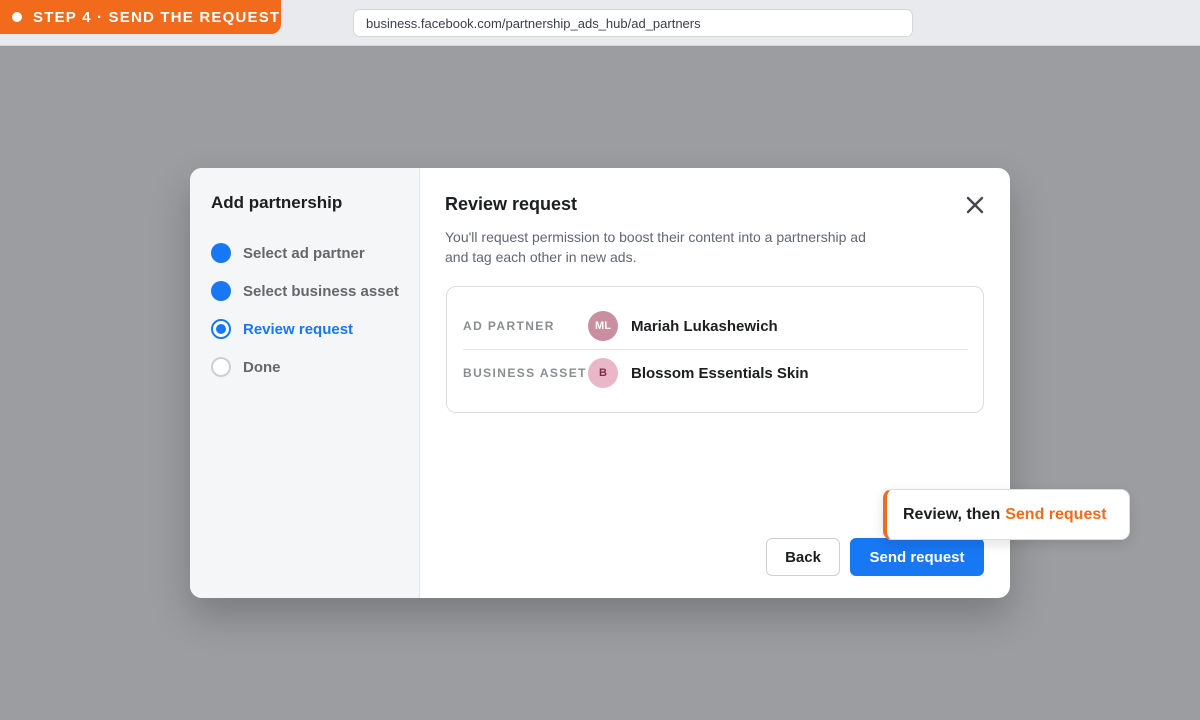  I want to click on step-banner: STEP 4 · SEND THE REQUEST, so click(140, 17).